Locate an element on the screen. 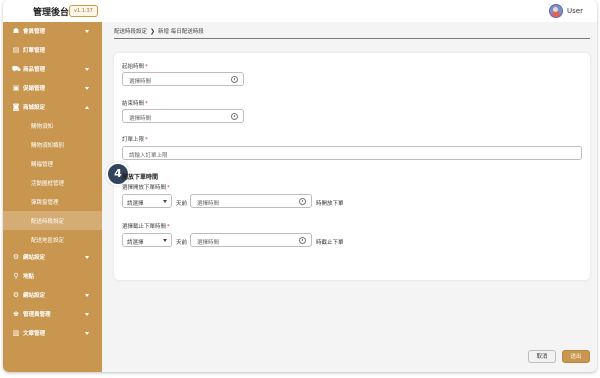  sidebar-sub-label: 購福管理 is located at coordinates (42, 165).